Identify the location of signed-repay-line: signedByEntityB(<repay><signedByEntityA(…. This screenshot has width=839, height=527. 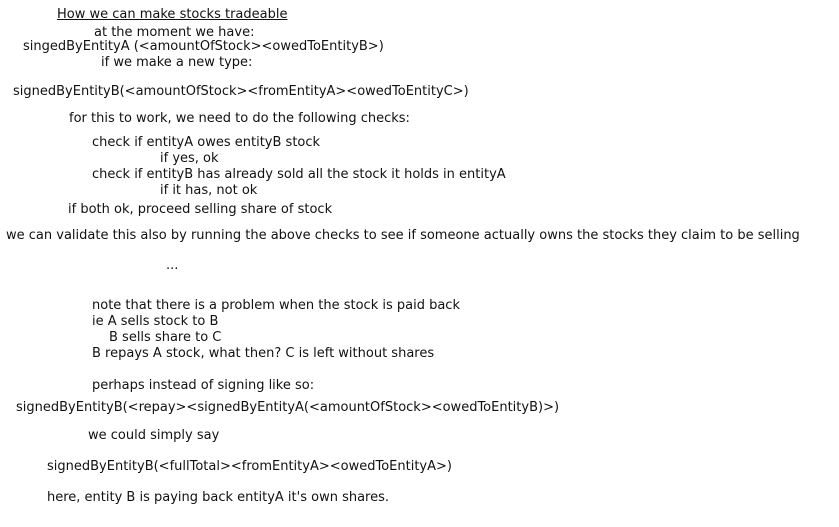
(288, 407).